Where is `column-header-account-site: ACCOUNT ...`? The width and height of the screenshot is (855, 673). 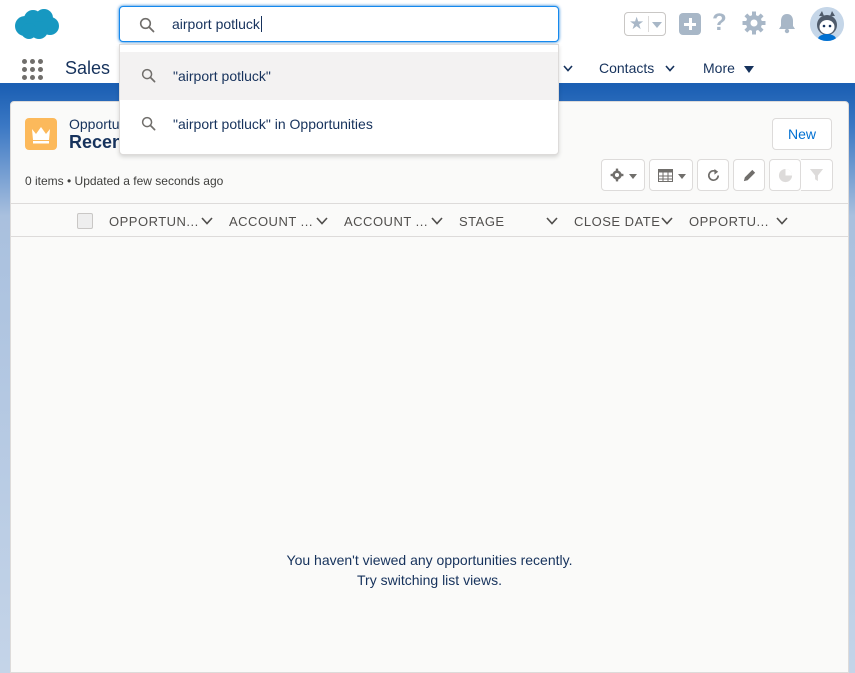 column-header-account-site: ACCOUNT ... is located at coordinates (386, 221).